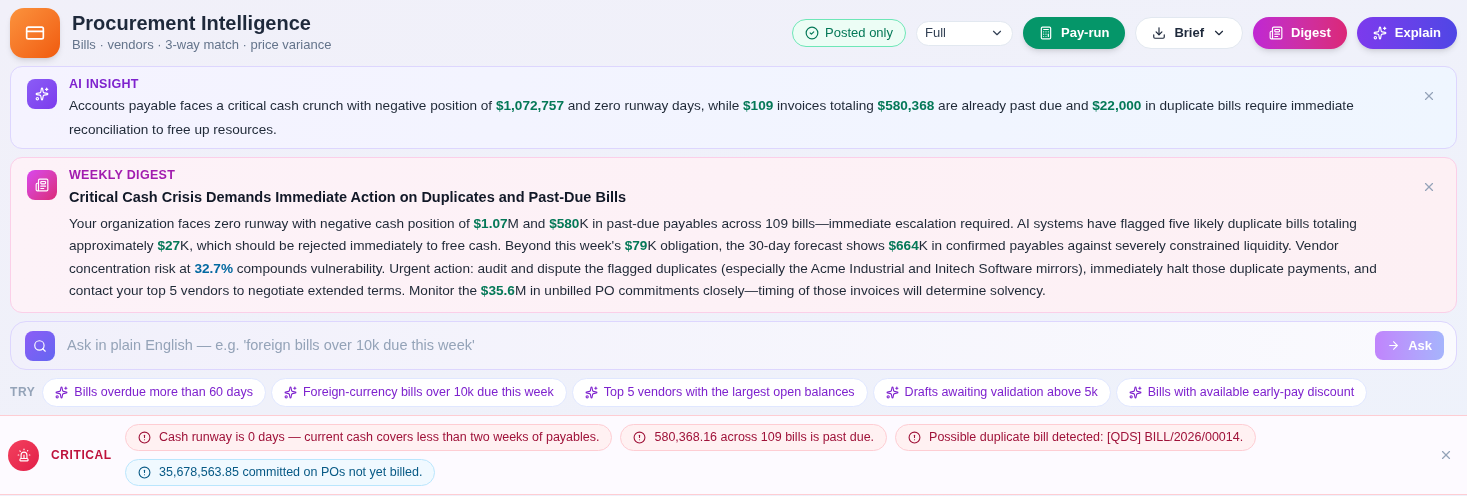 Image resolution: width=1467 pixels, height=496 pixels. What do you see at coordinates (1046, 33) in the screenshot?
I see `calculator-icon` at bounding box center [1046, 33].